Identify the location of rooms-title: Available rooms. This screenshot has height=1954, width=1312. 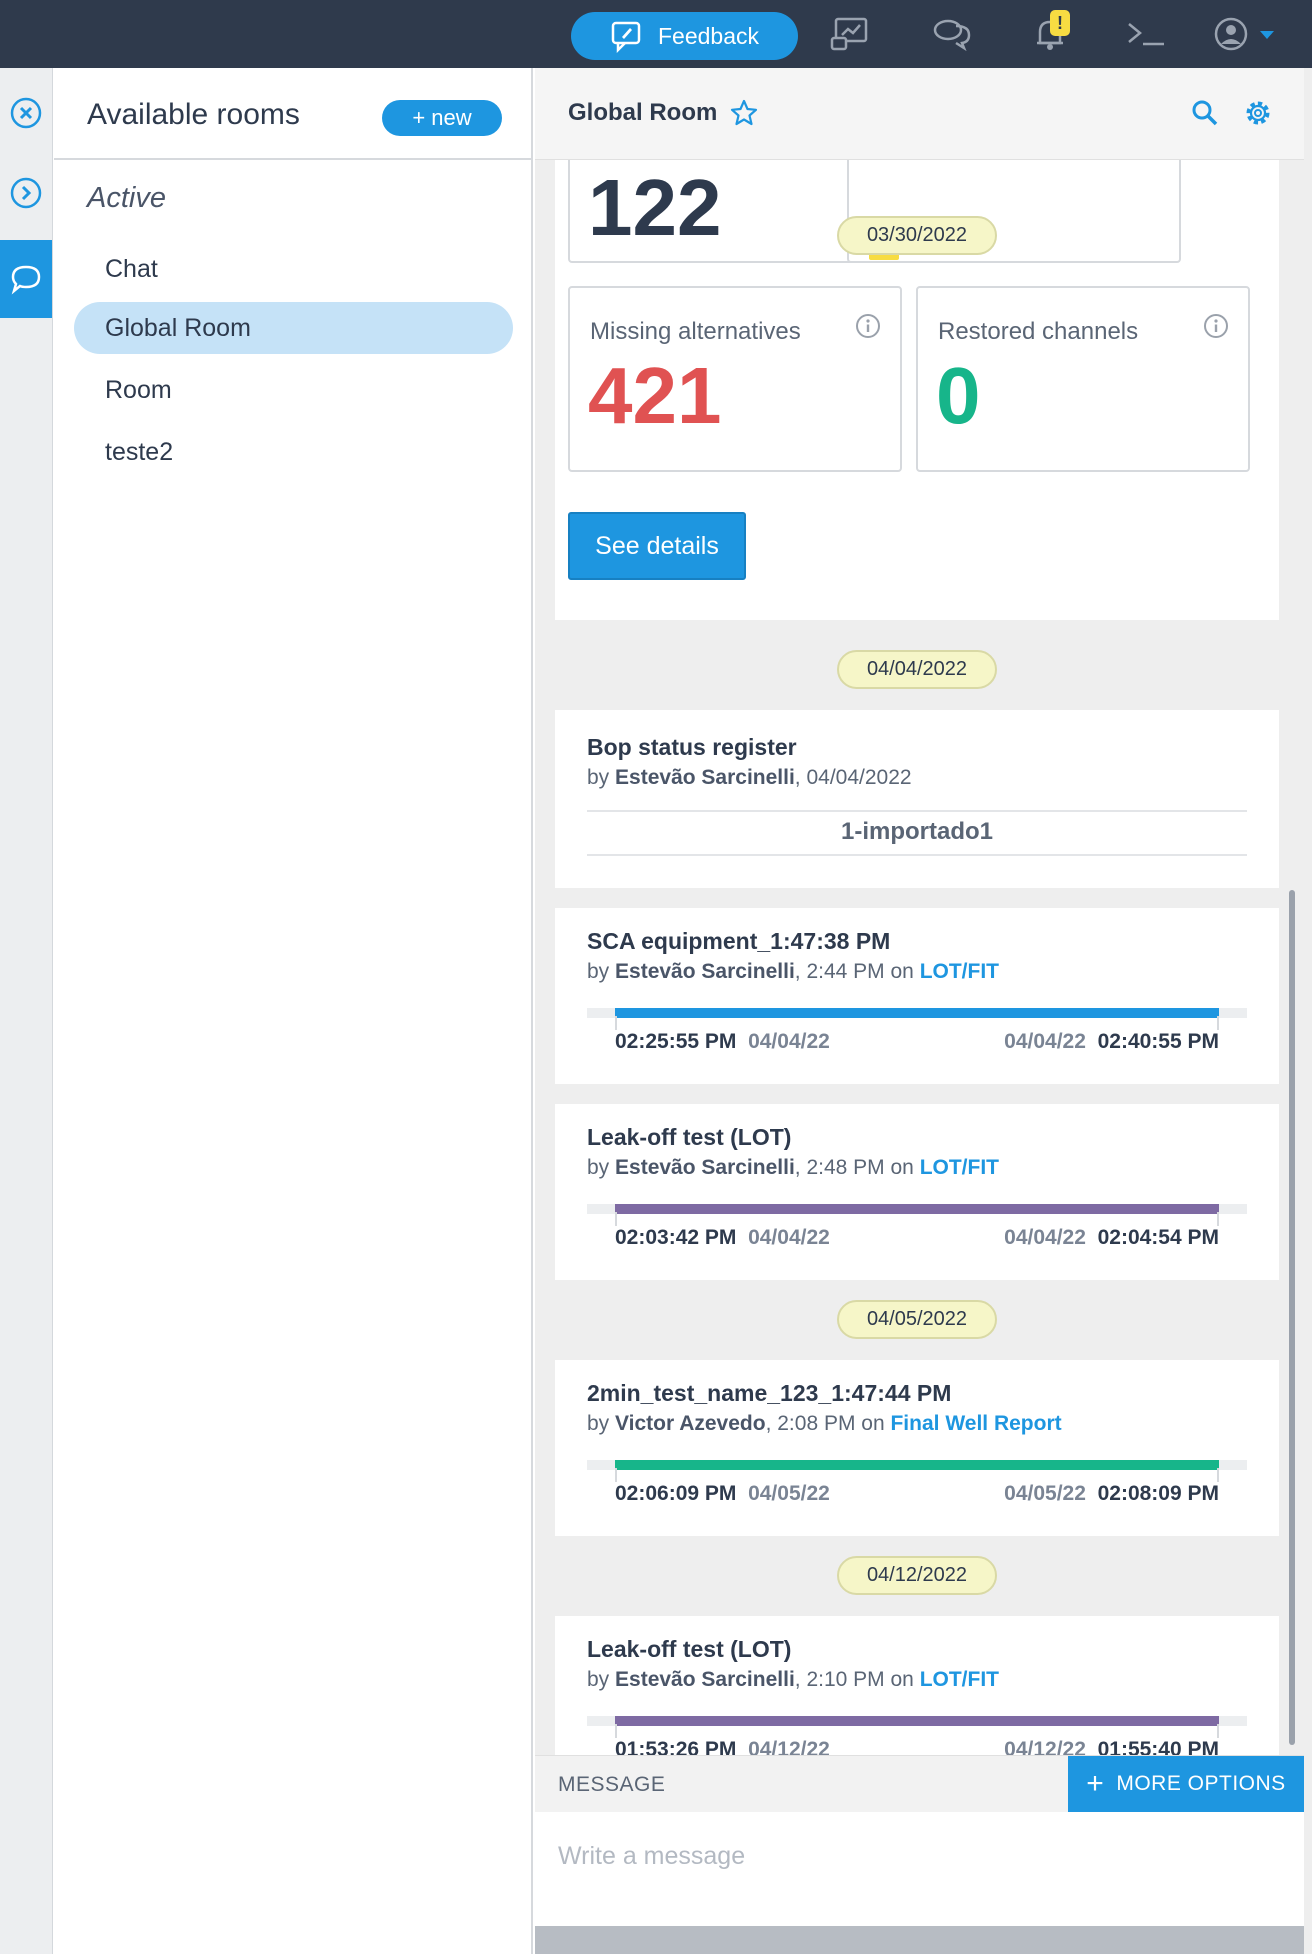
(193, 114).